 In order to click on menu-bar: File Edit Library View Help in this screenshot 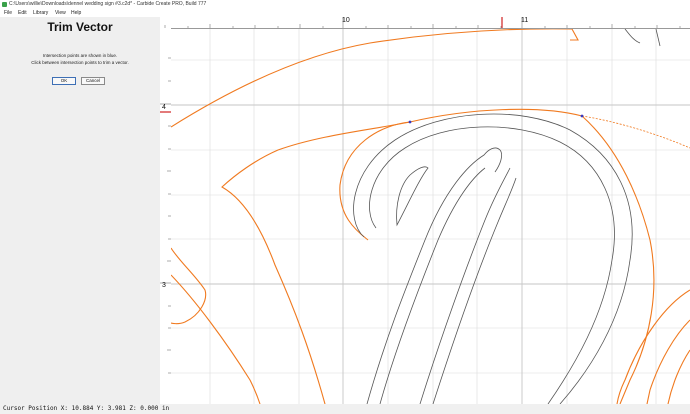, I will do `click(345, 13)`.